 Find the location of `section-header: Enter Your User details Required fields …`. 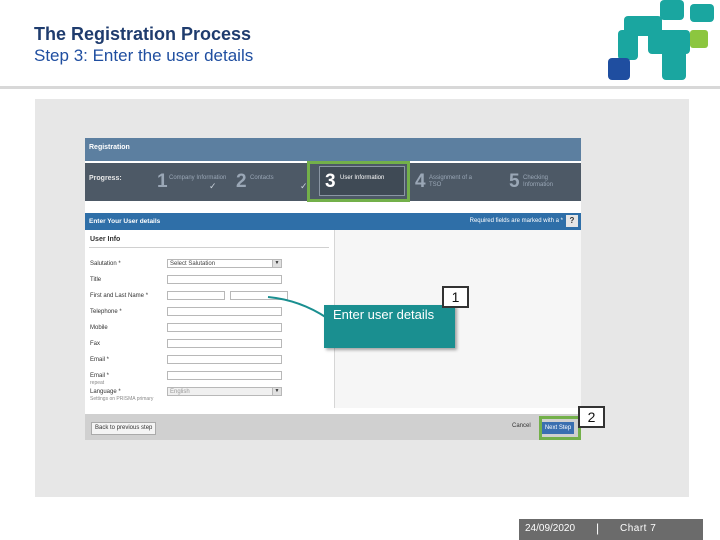

section-header: Enter Your User details Required fields … is located at coordinates (333, 221).